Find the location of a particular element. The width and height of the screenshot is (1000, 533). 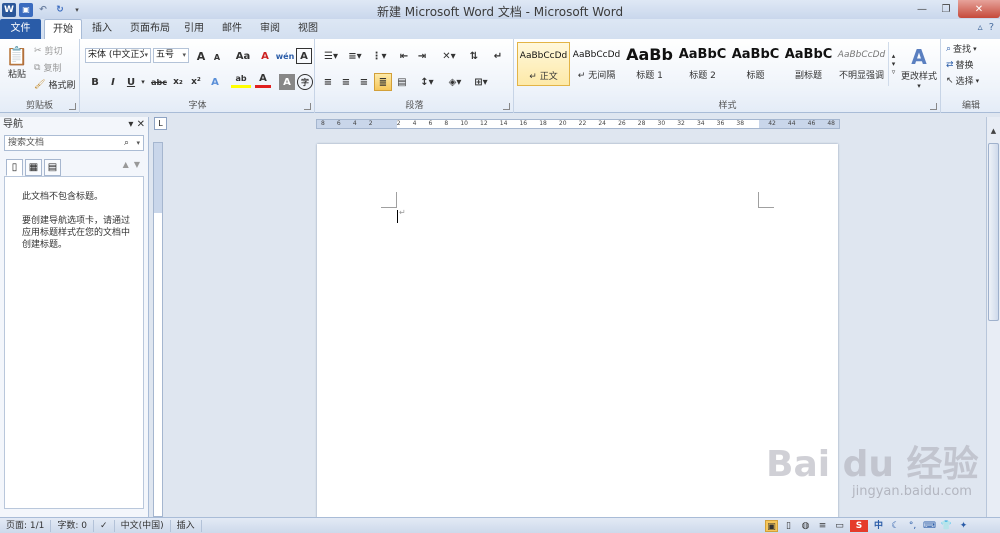

font-size-dropdown: 五号 ▾ is located at coordinates (171, 55).